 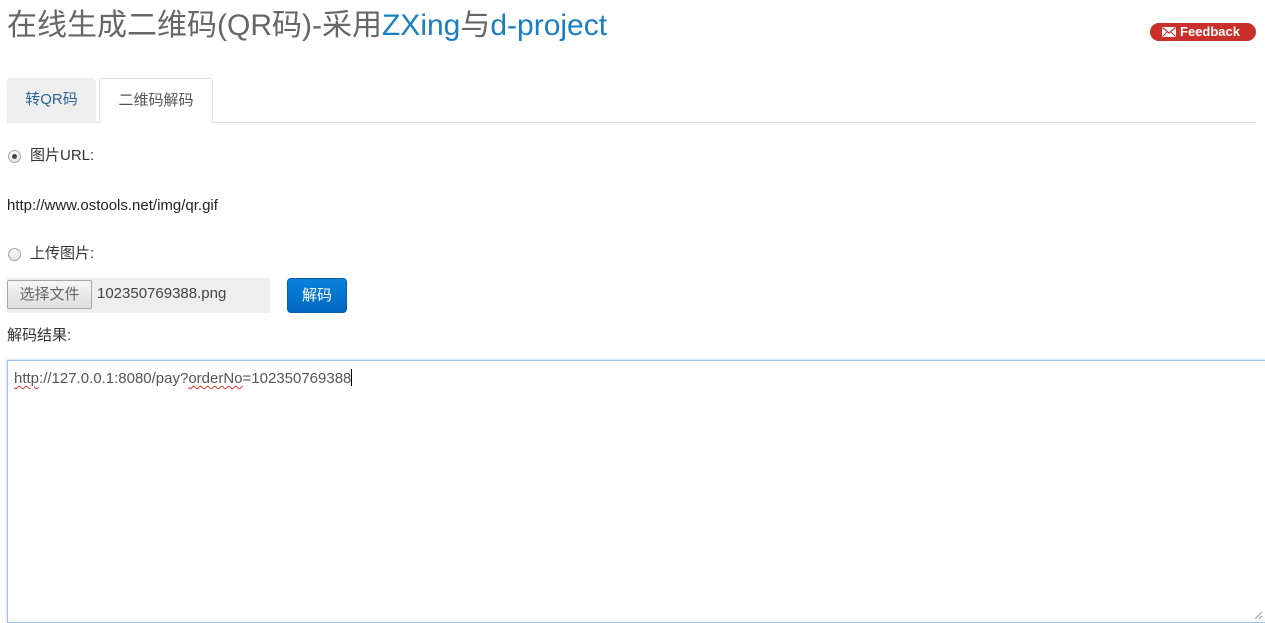 I want to click on chosen-file-name: 102350769388.png, so click(x=162, y=293).